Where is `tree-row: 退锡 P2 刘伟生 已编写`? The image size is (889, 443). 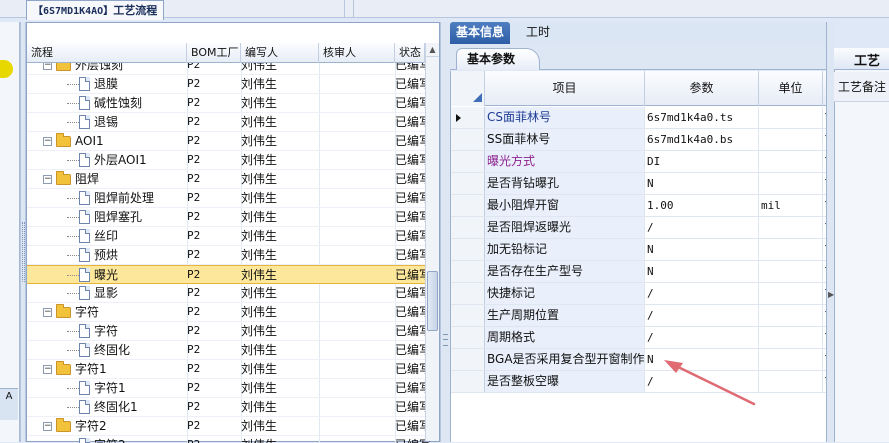 tree-row: 退锡 P2 刘伟生 已编写 is located at coordinates (233, 122).